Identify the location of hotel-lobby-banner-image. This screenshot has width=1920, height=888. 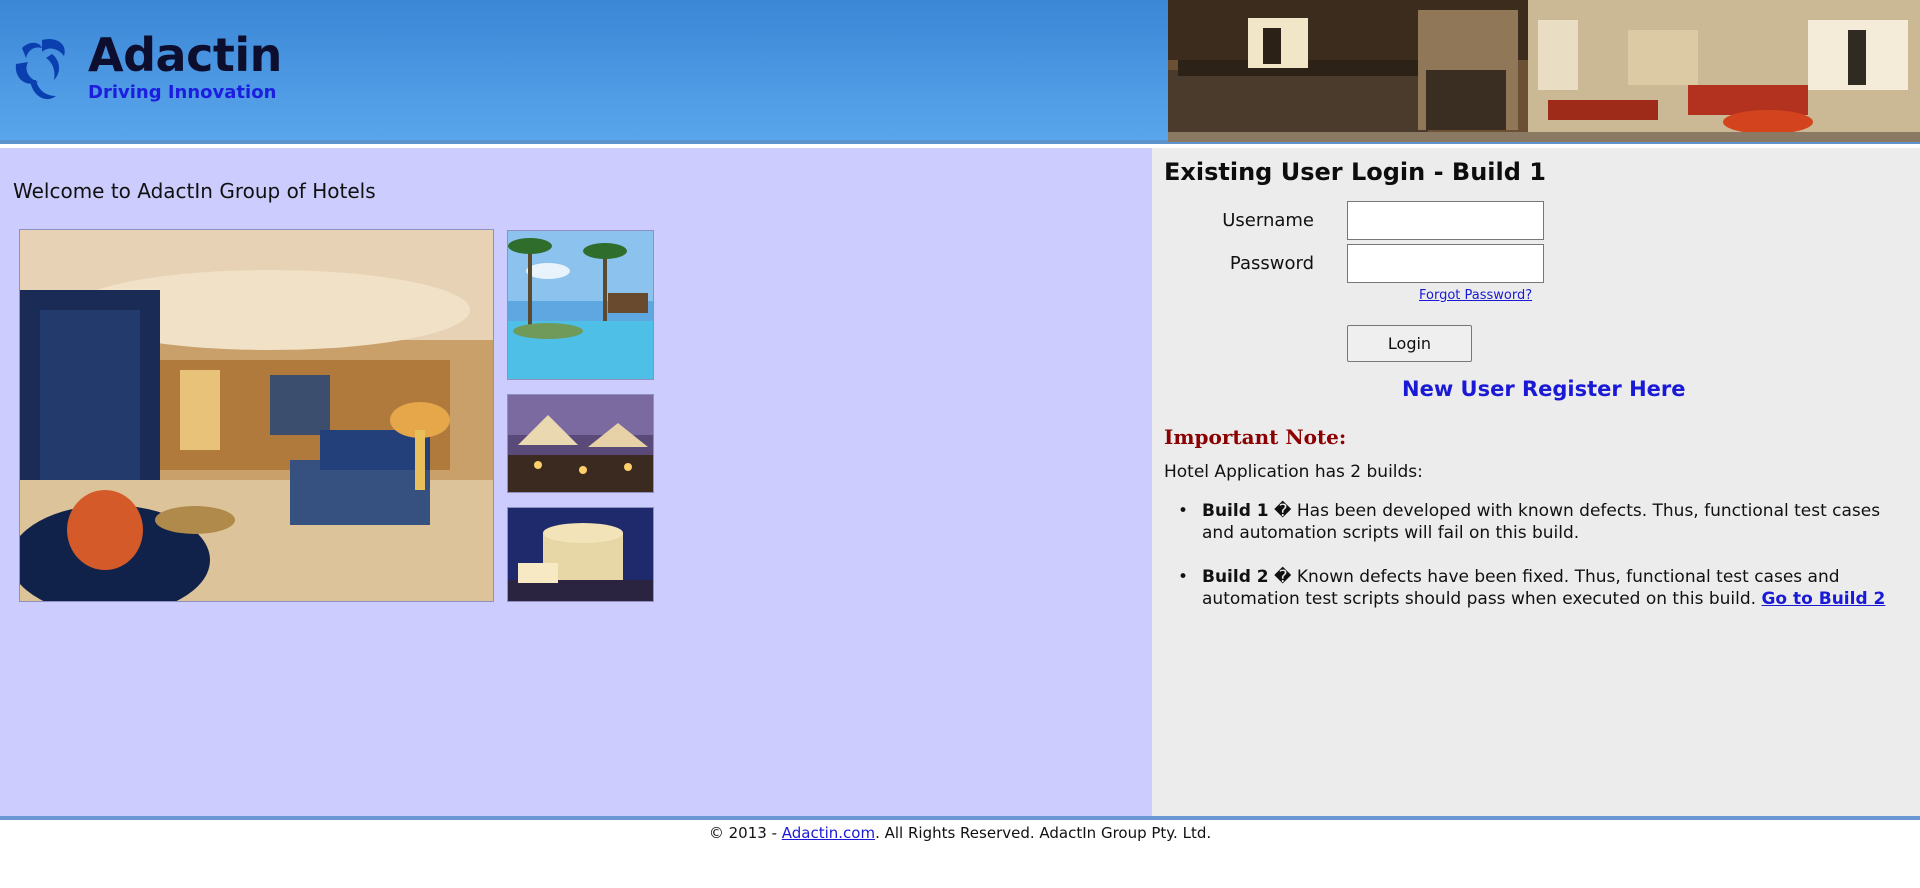
(1544, 71).